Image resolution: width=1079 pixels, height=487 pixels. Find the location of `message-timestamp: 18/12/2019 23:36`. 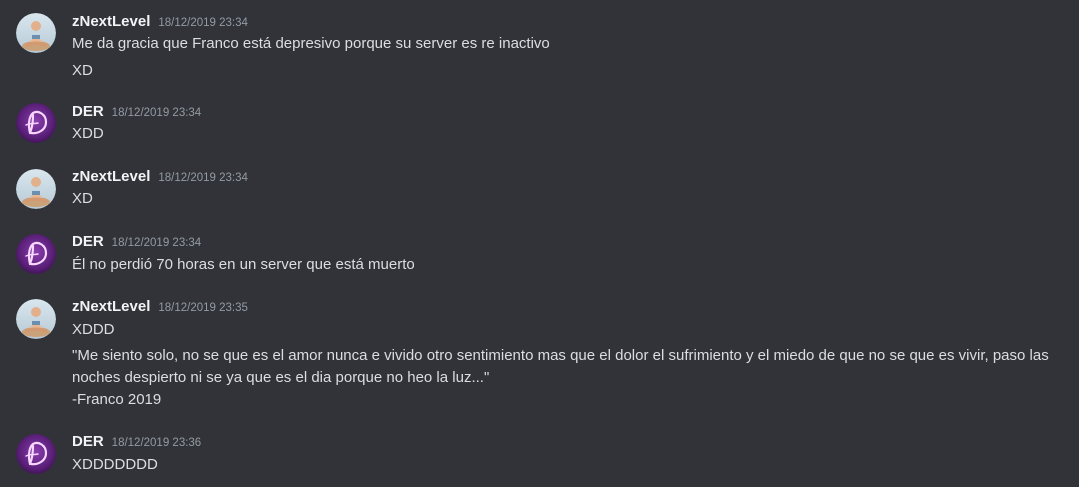

message-timestamp: 18/12/2019 23:36 is located at coordinates (157, 443).